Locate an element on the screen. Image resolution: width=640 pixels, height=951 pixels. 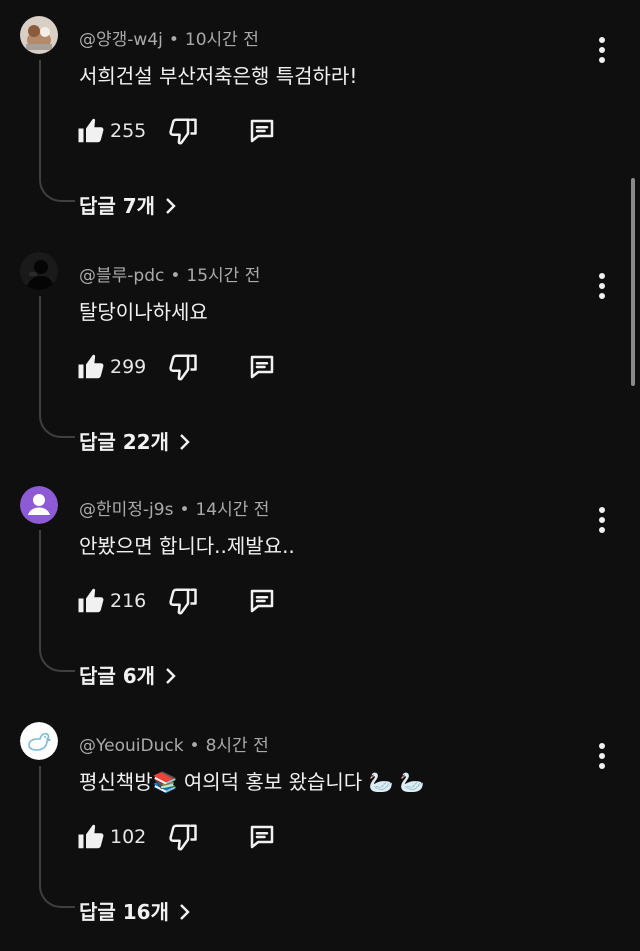
comment-text: 서희건설 부산저축은행 특검하라! is located at coordinates (218, 76).